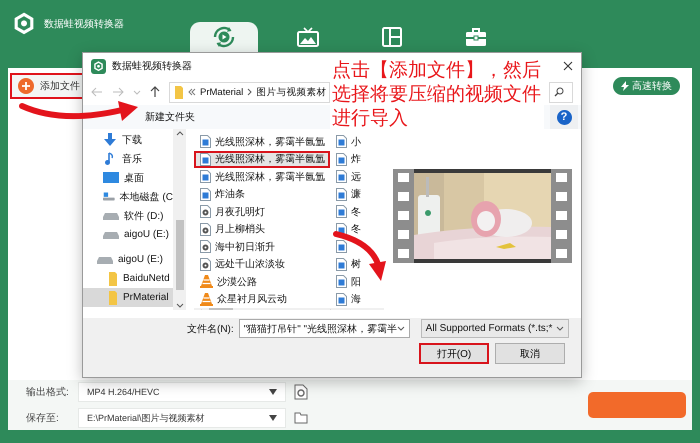 This screenshot has width=700, height=443. I want to click on layout-icon, so click(392, 37).